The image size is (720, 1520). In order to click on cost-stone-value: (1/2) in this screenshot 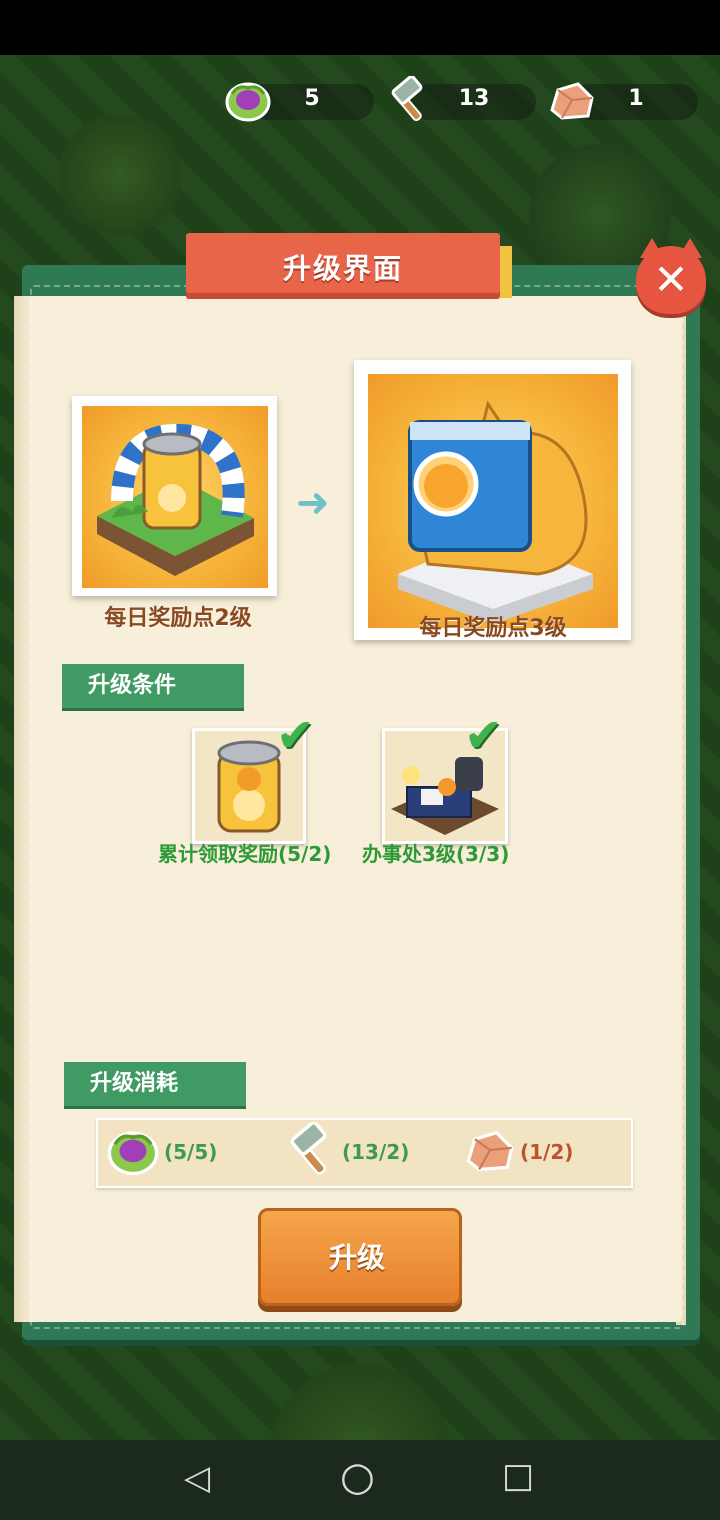, I will do `click(547, 1152)`.